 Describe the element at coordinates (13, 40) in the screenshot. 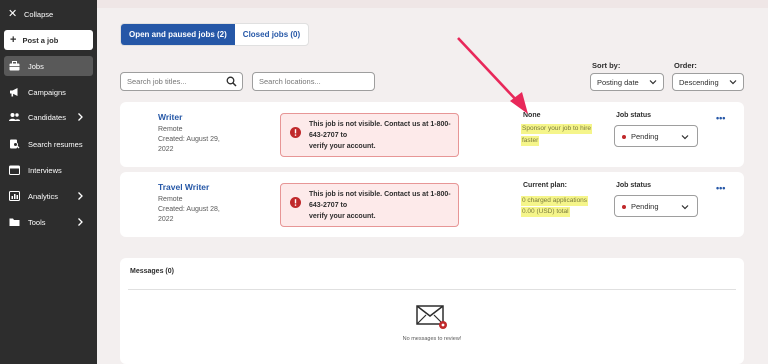

I see `plus-icon: +` at that location.